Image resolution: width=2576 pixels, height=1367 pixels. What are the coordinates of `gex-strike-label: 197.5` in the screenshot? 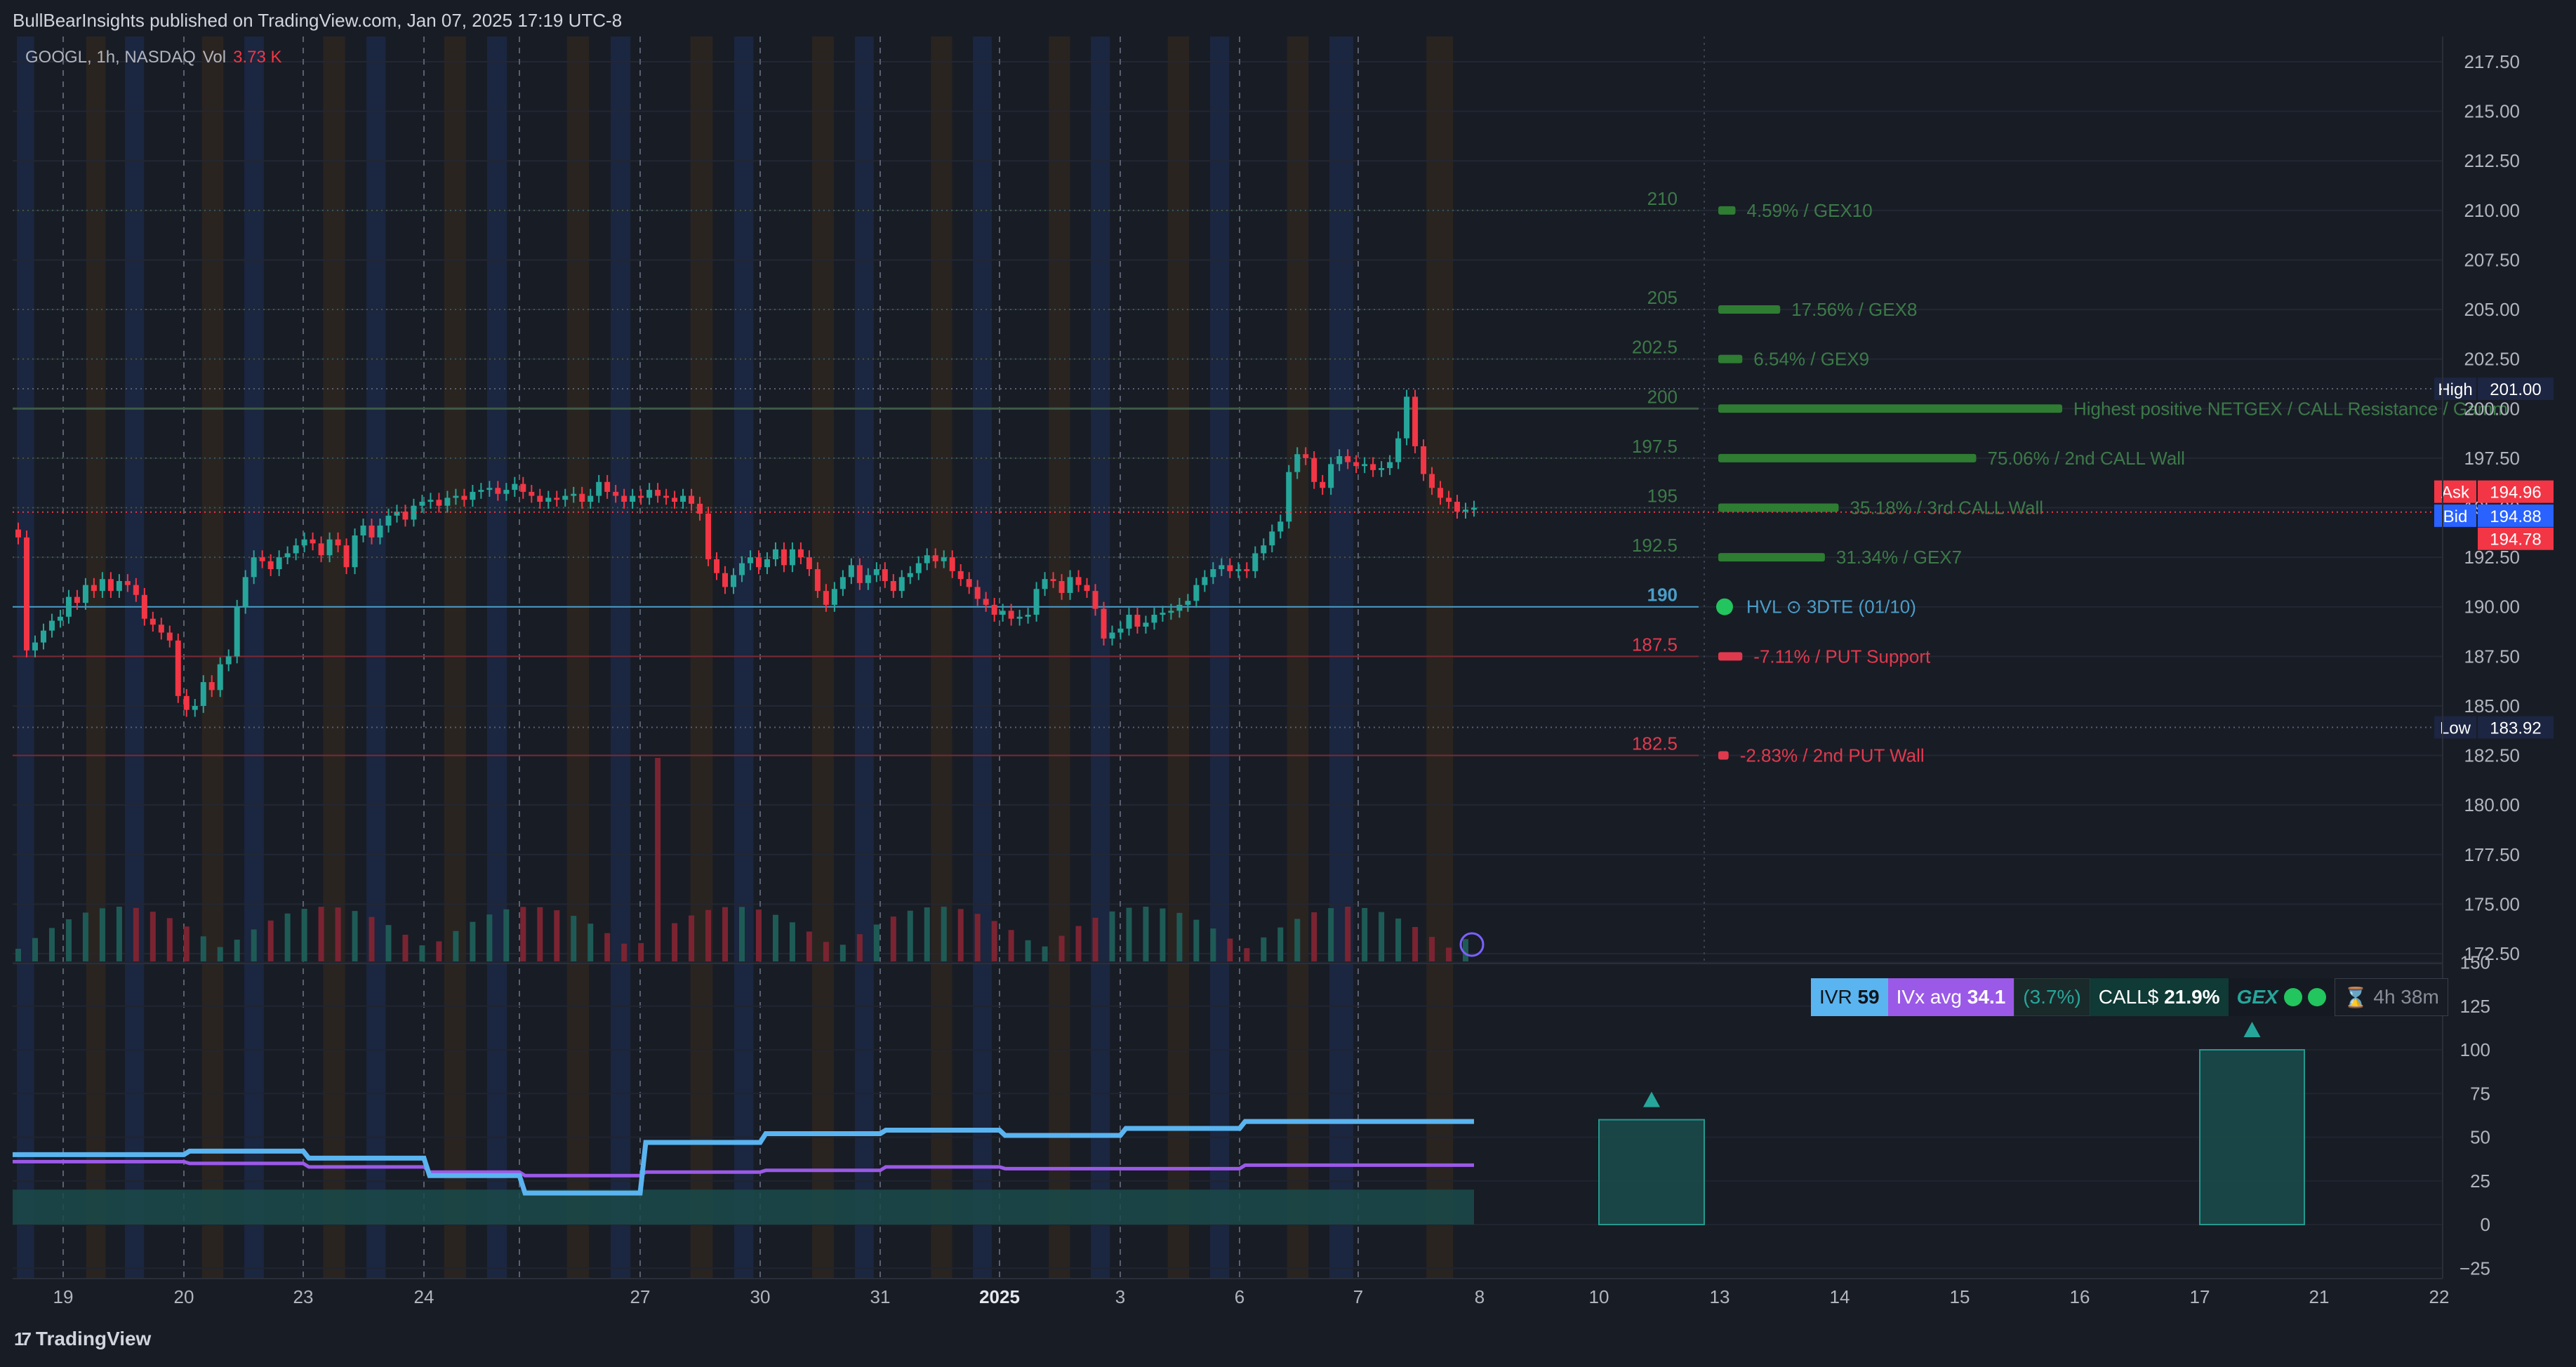 It's located at (1655, 446).